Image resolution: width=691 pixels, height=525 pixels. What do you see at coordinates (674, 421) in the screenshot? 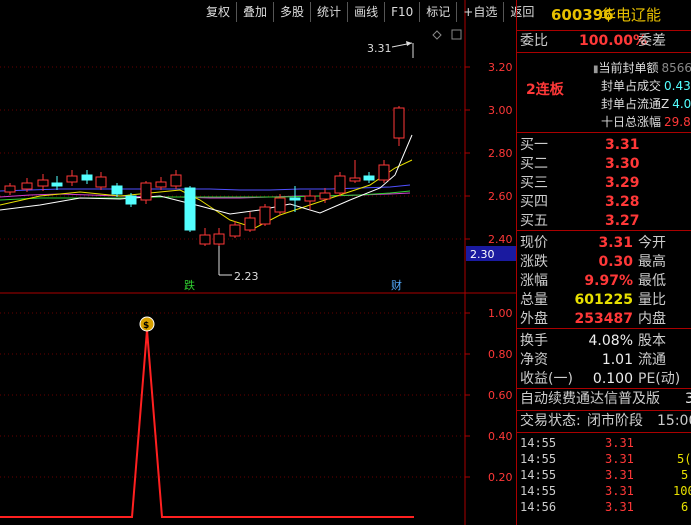
I see `trade-status-time: 15:00` at bounding box center [674, 421].